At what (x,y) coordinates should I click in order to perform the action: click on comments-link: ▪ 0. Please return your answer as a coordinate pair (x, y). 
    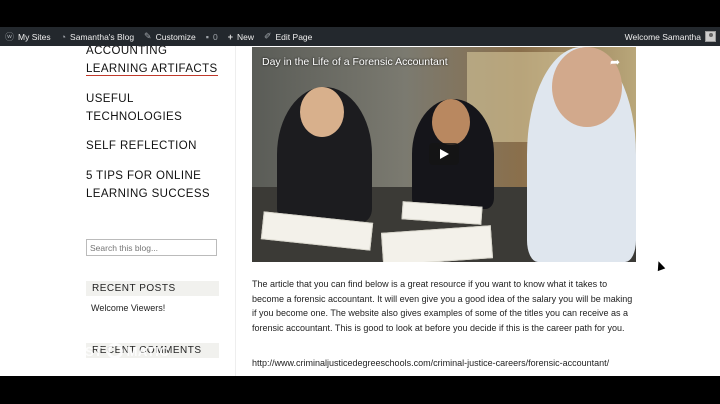
    Looking at the image, I should click on (212, 36).